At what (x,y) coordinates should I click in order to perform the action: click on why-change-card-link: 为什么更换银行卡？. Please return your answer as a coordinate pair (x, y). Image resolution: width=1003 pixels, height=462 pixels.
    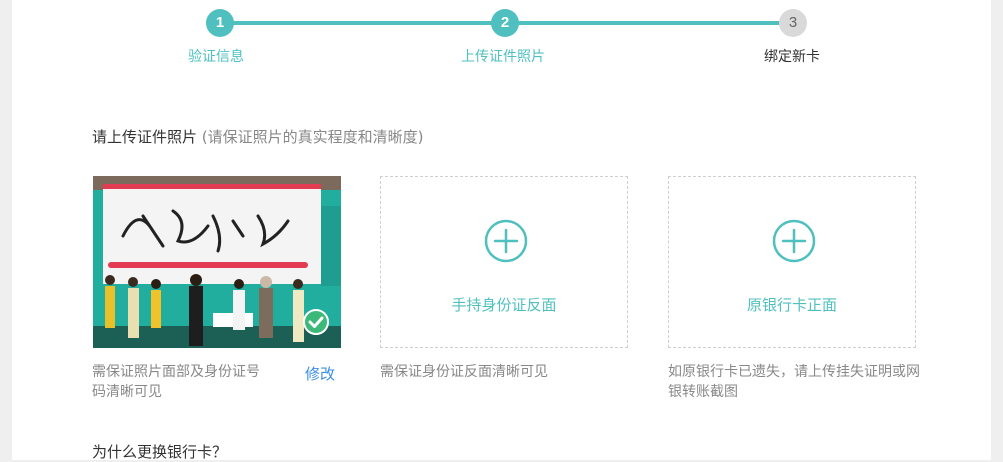
    Looking at the image, I should click on (159, 451).